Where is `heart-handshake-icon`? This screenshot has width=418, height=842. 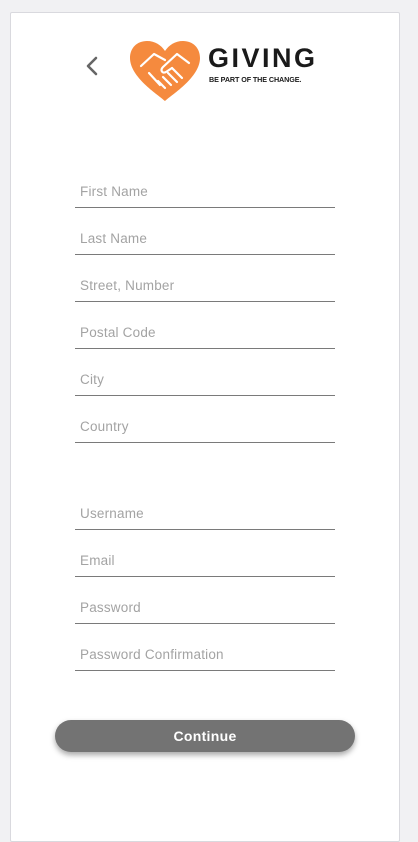 heart-handshake-icon is located at coordinates (165, 71).